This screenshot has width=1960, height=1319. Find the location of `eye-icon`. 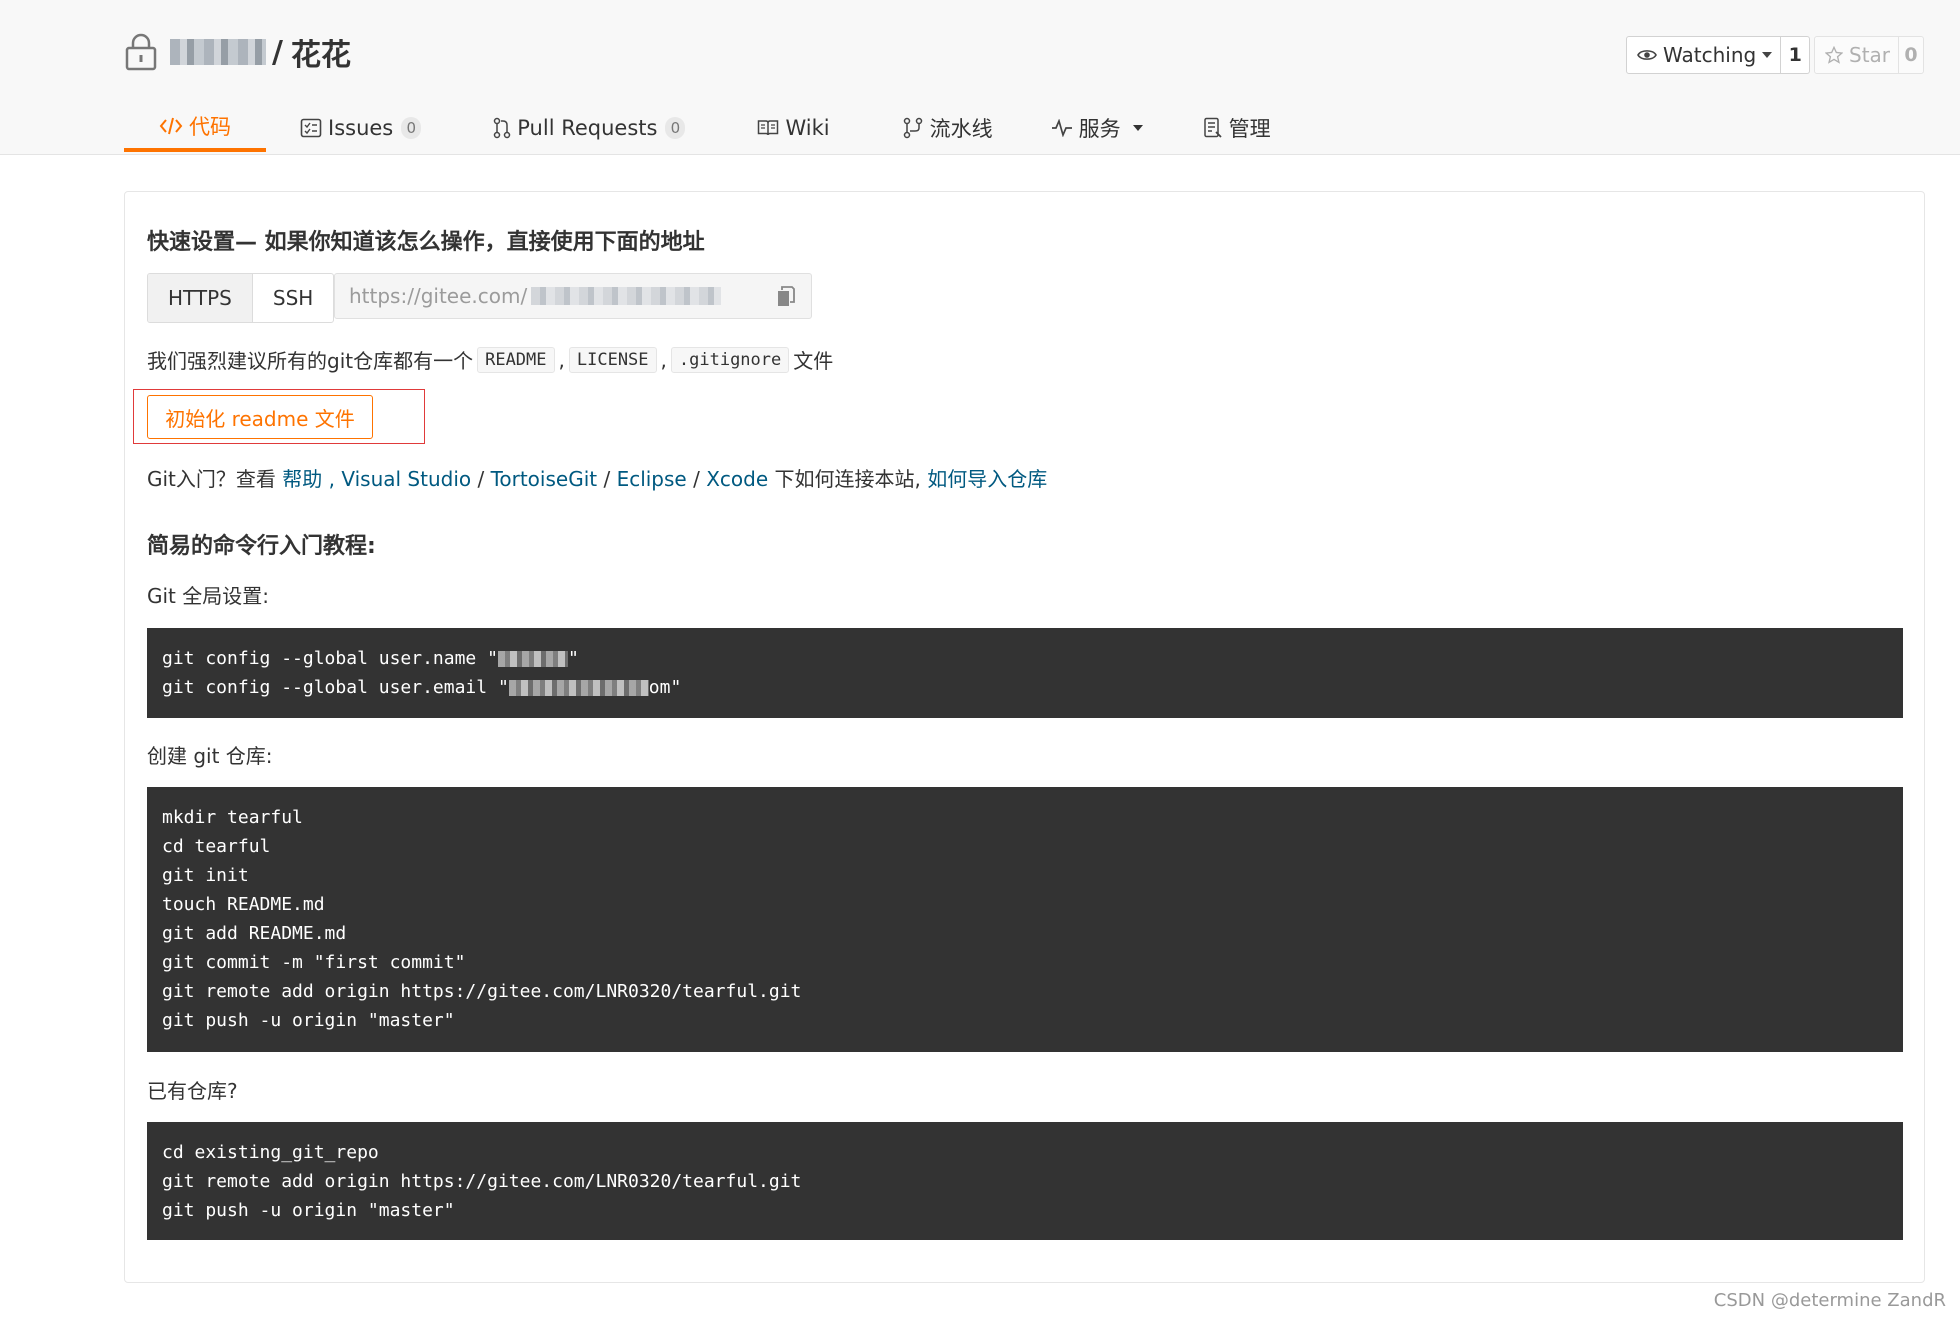

eye-icon is located at coordinates (1647, 55).